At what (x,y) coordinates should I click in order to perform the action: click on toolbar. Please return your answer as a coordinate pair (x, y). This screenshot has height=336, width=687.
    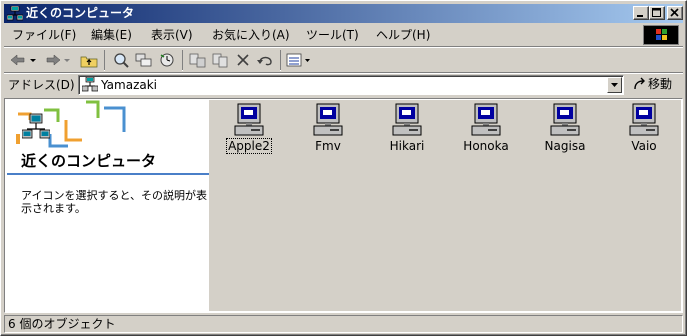
    Looking at the image, I should click on (343, 60).